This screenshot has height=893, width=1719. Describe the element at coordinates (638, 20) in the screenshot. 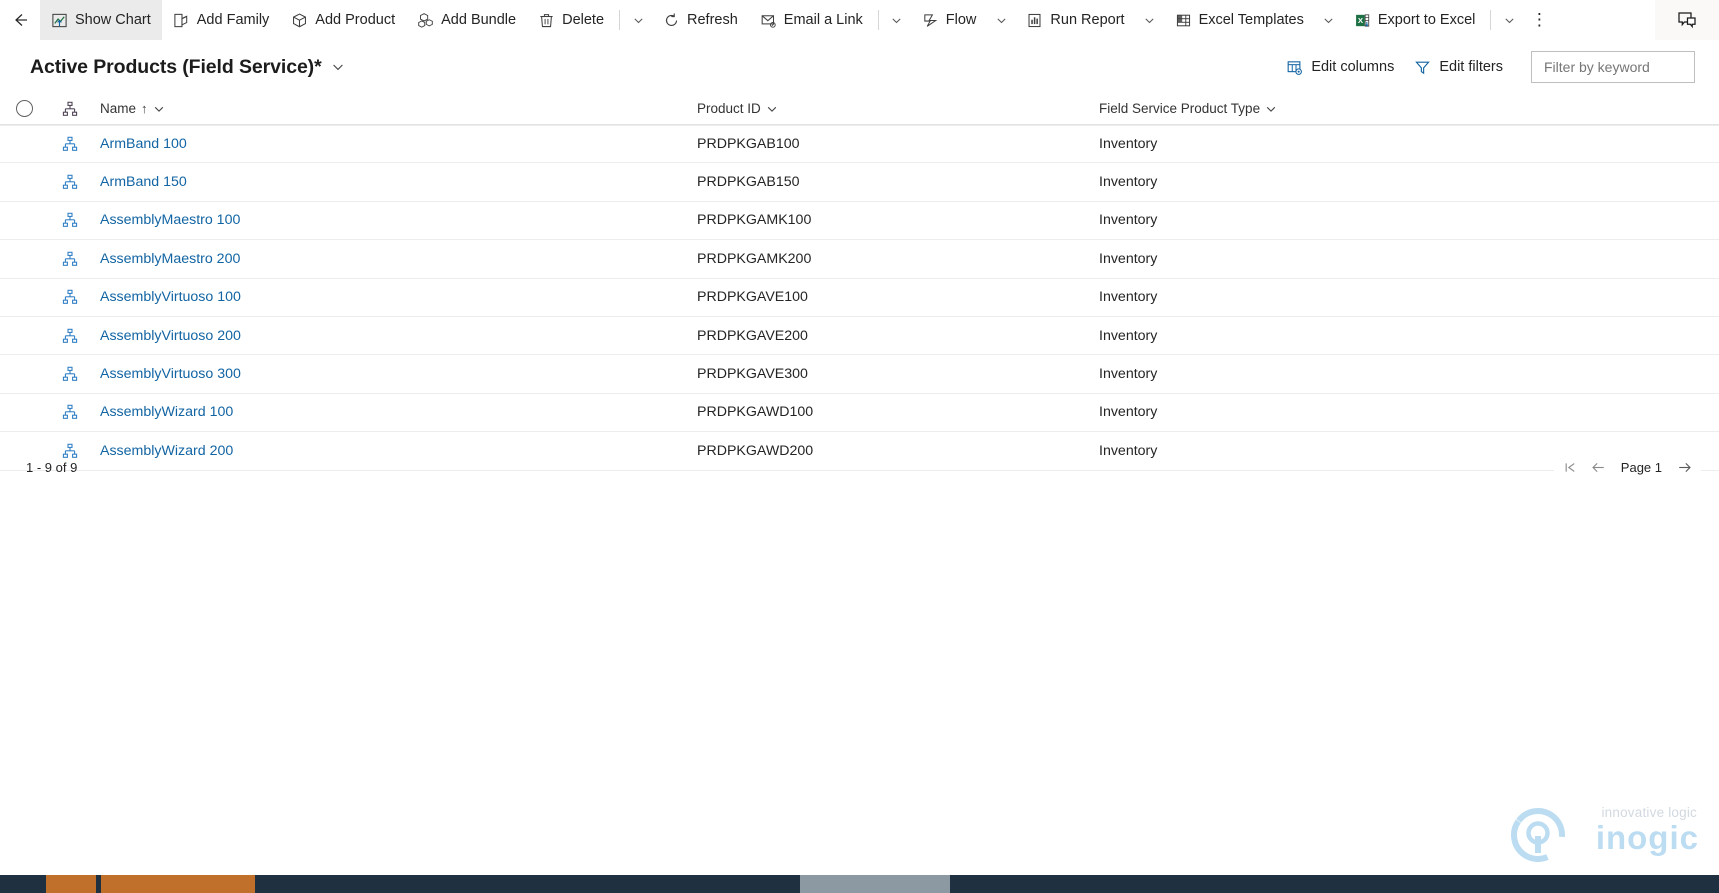

I see `delete-more-caret` at that location.